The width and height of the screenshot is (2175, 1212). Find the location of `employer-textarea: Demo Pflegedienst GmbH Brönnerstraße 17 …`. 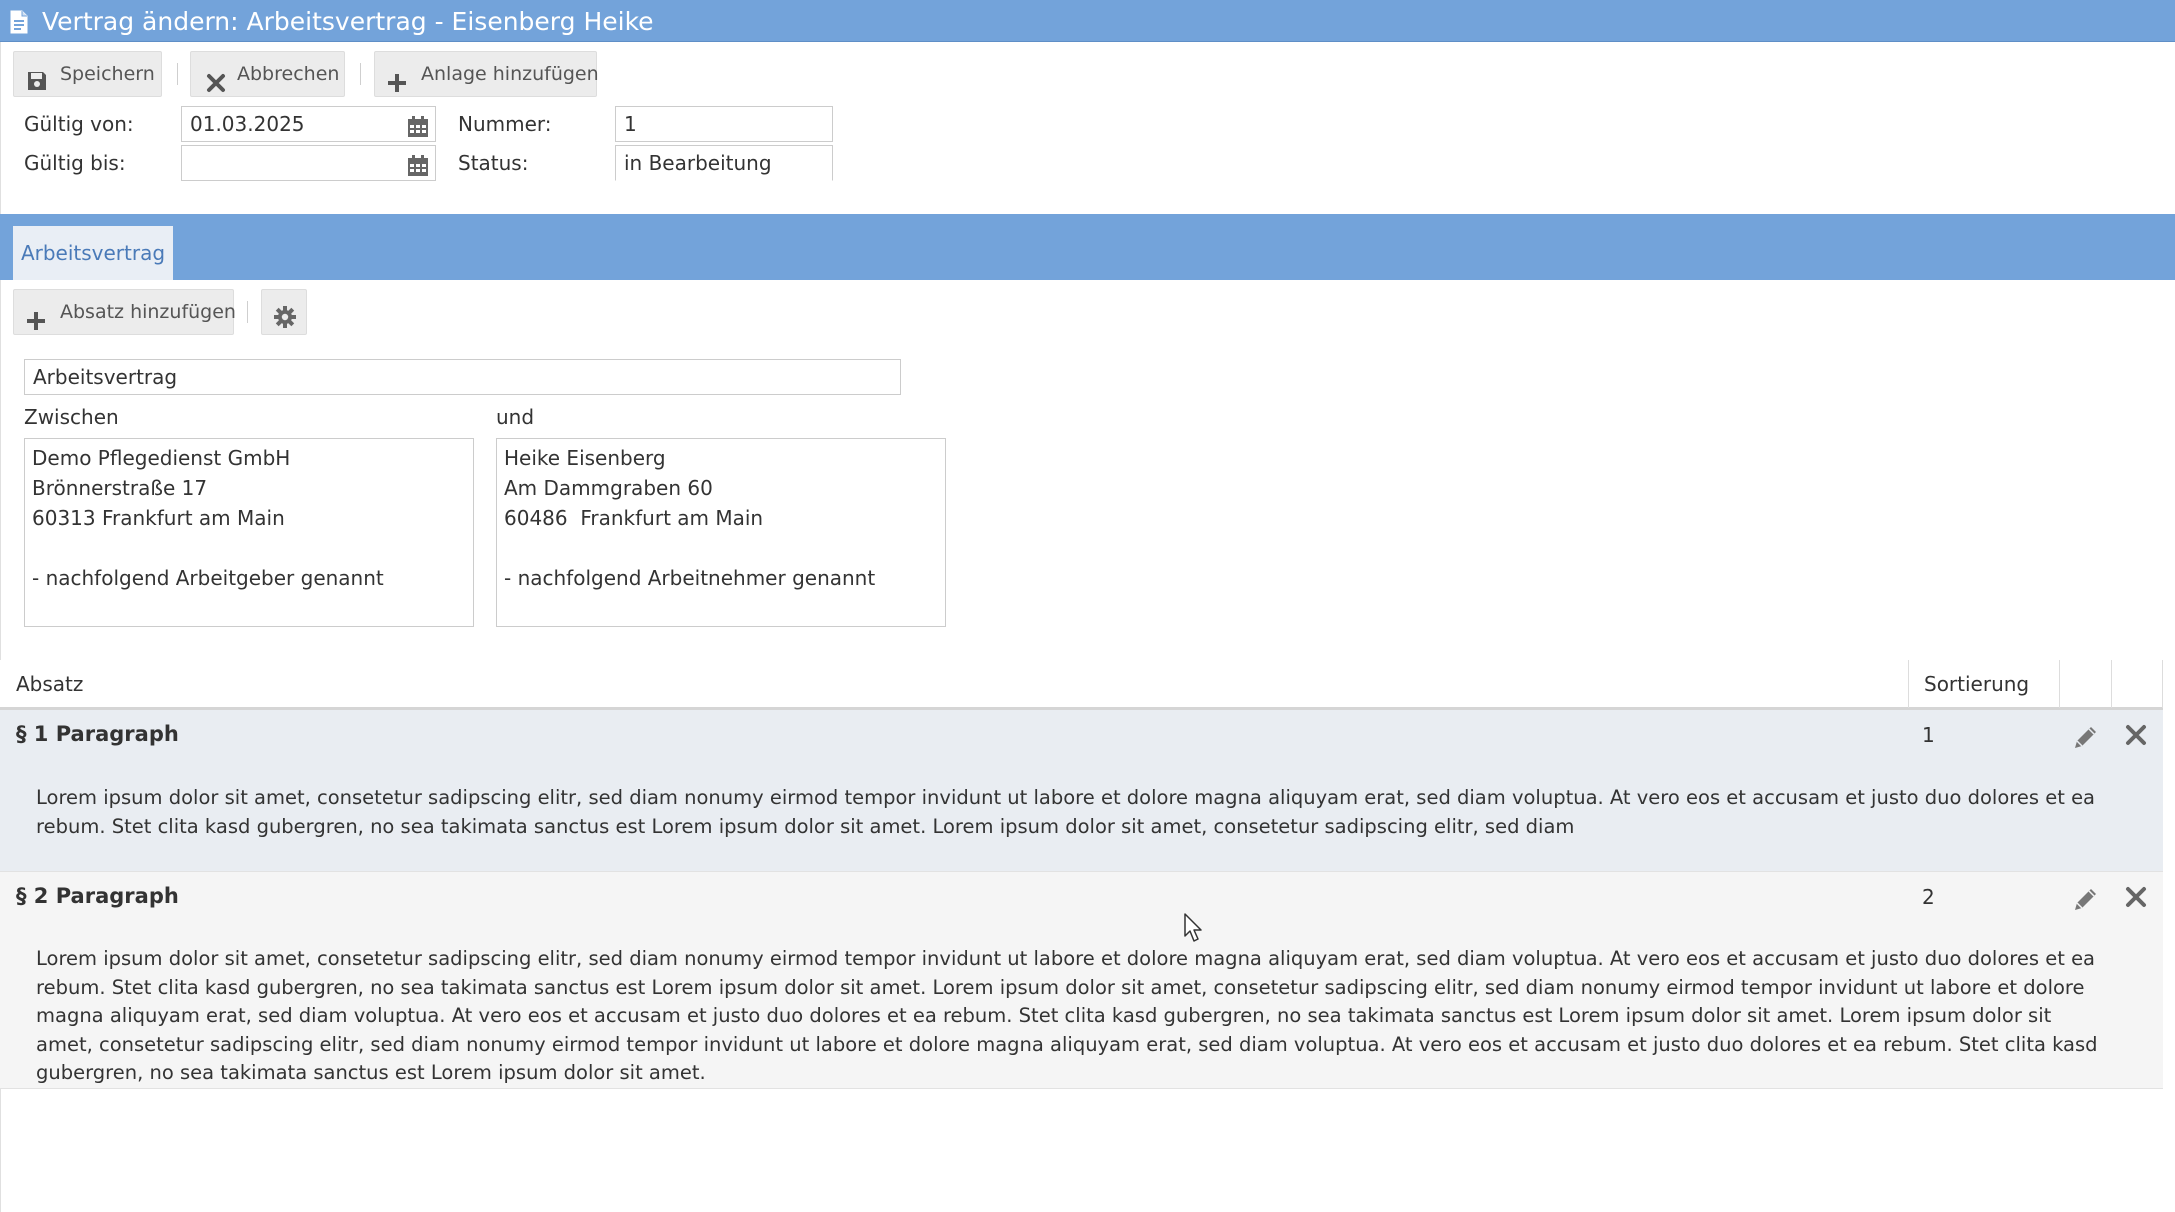

employer-textarea: Demo Pflegedienst GmbH Brönnerstraße 17 … is located at coordinates (249, 532).